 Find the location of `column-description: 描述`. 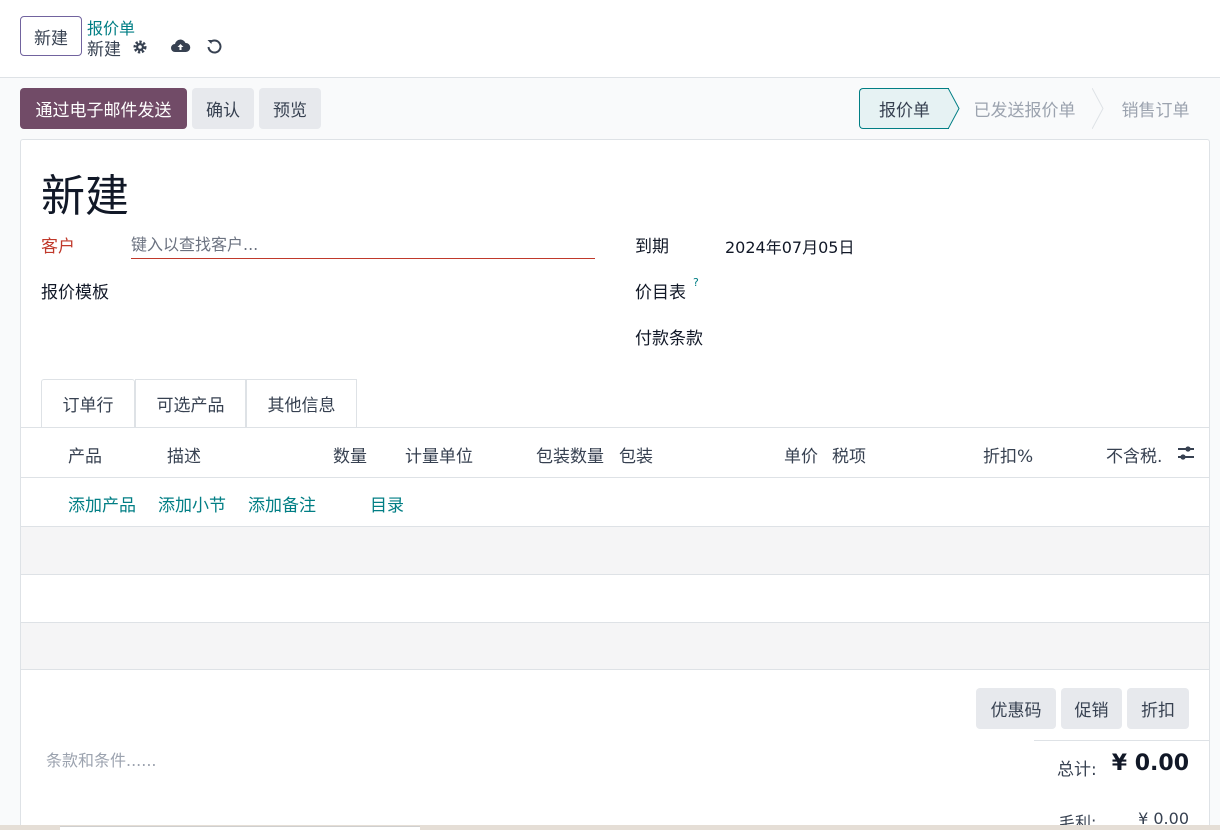

column-description: 描述 is located at coordinates (184, 454).